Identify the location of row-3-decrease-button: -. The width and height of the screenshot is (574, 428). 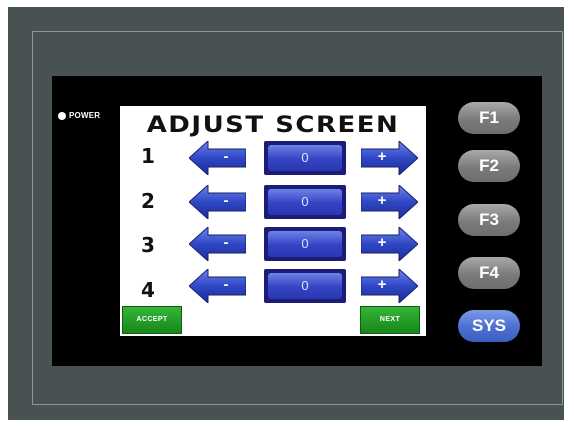
(217, 244).